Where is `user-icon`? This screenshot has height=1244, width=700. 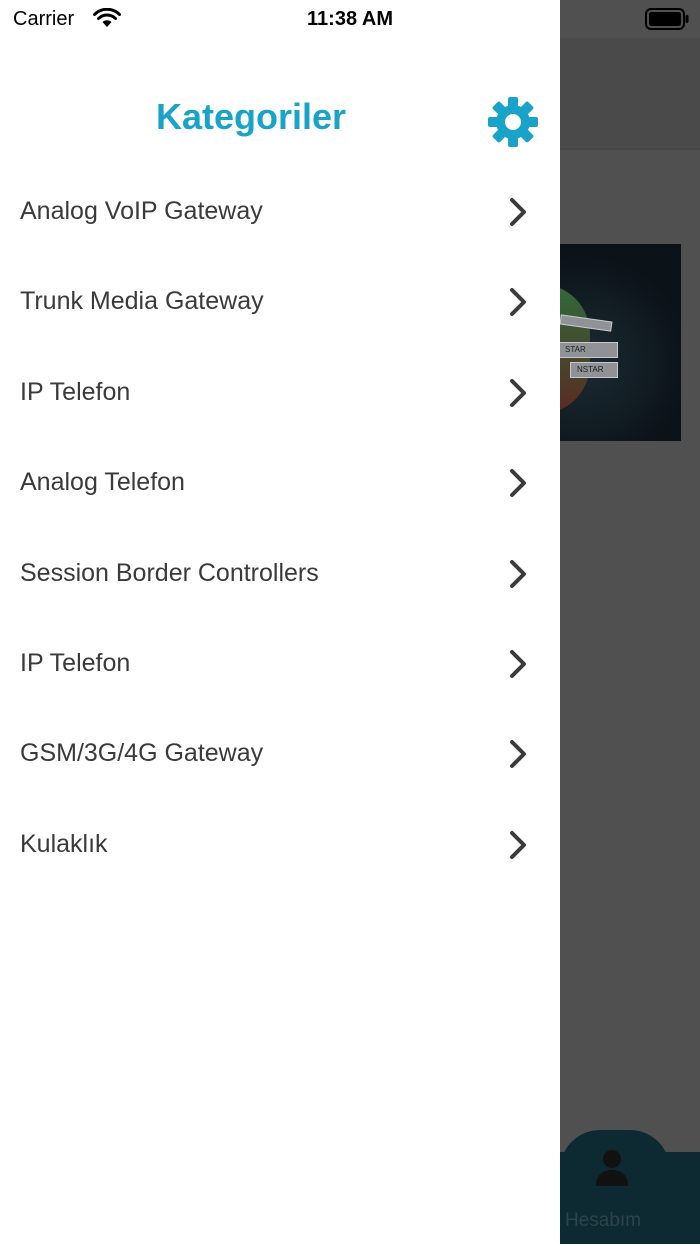
user-icon is located at coordinates (612, 1168).